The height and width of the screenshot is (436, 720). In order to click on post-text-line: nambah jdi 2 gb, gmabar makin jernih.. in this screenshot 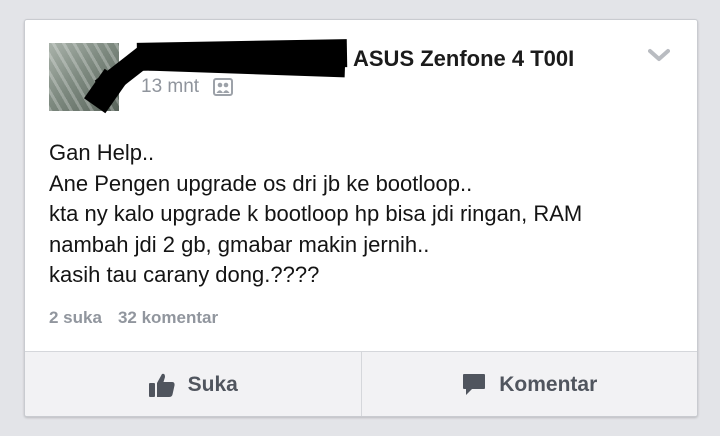, I will do `click(239, 244)`.